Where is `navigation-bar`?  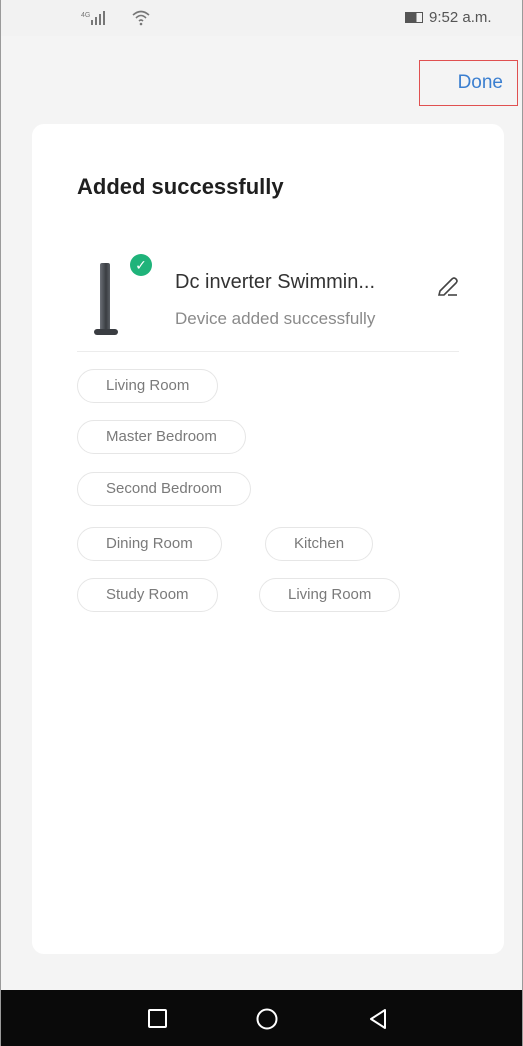
navigation-bar is located at coordinates (261, 1018).